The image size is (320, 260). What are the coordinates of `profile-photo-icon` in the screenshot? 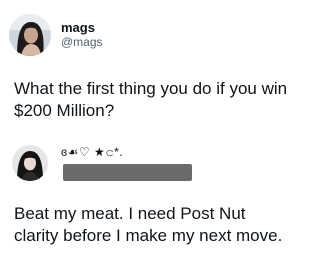 It's located at (30, 35).